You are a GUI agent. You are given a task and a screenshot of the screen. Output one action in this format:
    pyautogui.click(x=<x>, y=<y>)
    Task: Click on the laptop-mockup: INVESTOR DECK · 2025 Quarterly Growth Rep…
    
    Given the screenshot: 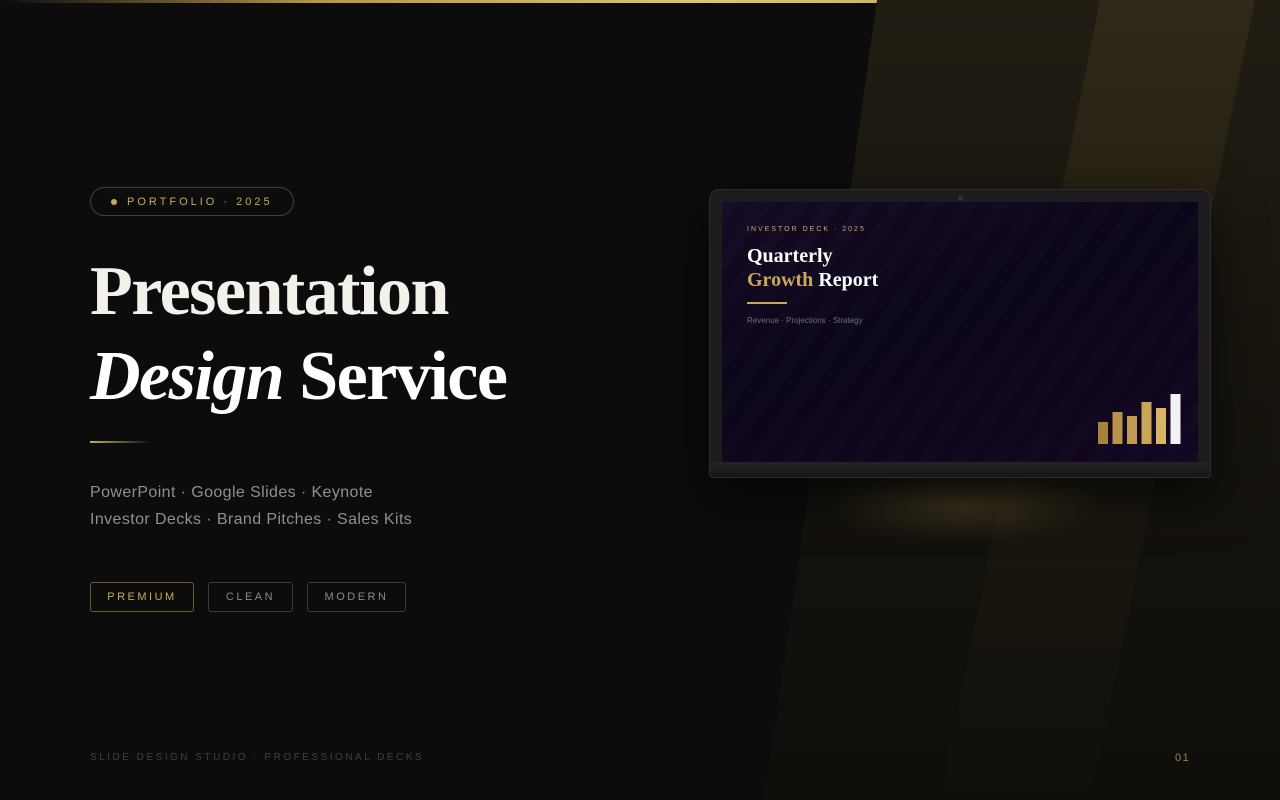 What is the action you would take?
    pyautogui.click(x=960, y=333)
    